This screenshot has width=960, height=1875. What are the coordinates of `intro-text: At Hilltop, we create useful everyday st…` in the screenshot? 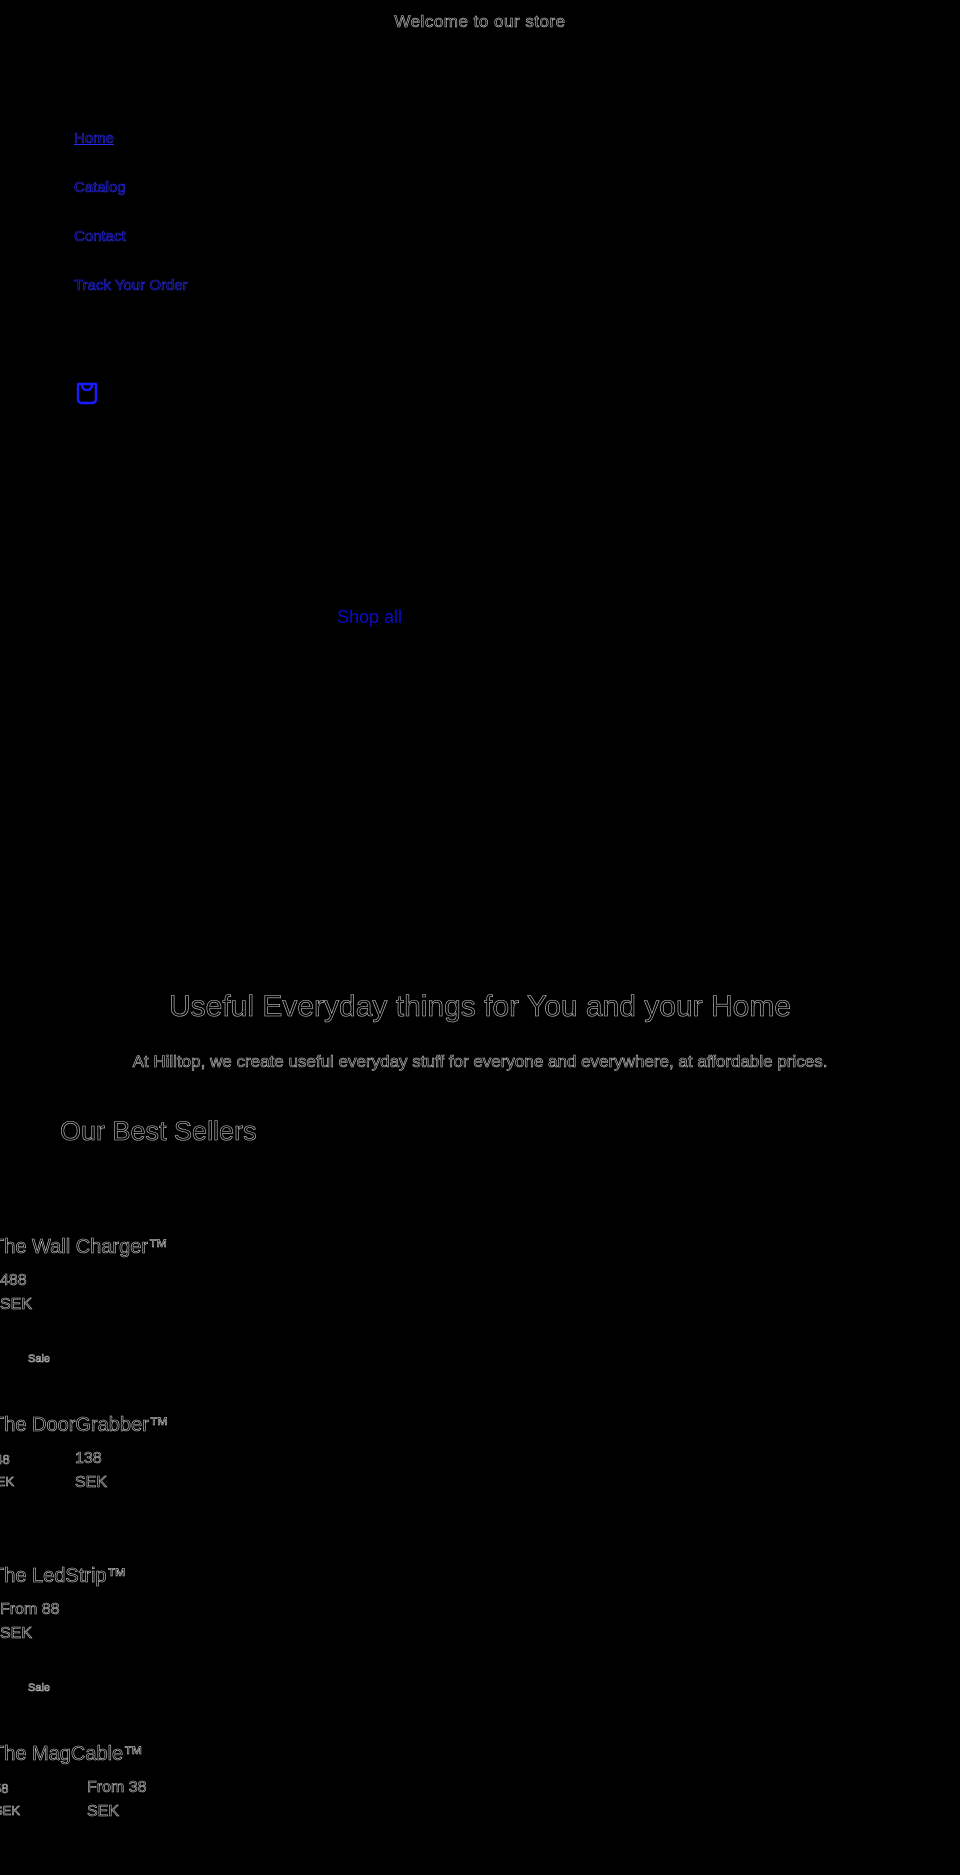 It's located at (480, 1062).